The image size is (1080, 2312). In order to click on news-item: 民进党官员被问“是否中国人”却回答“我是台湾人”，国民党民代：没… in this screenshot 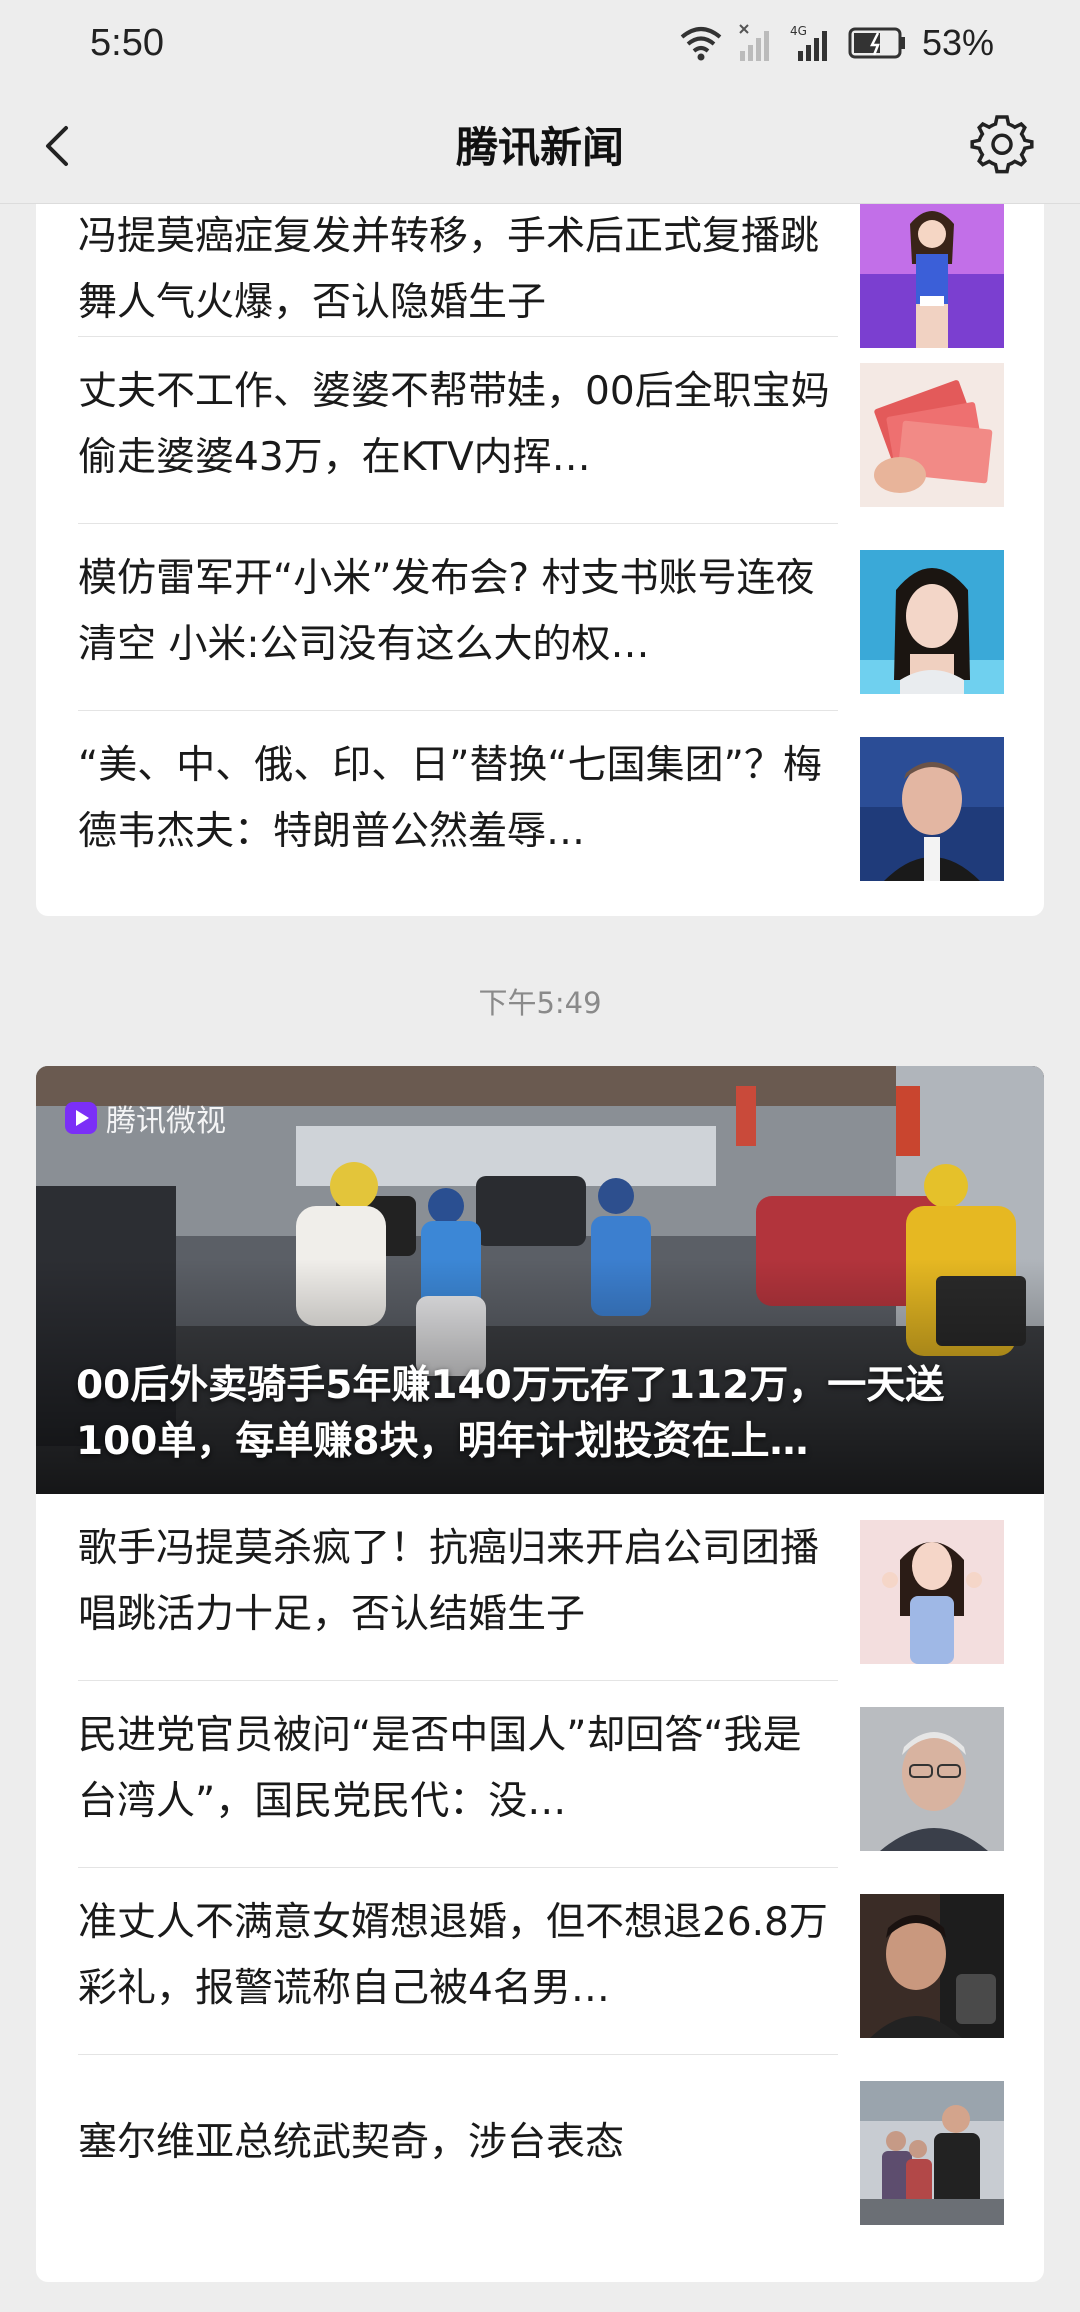, I will do `click(540, 1774)`.